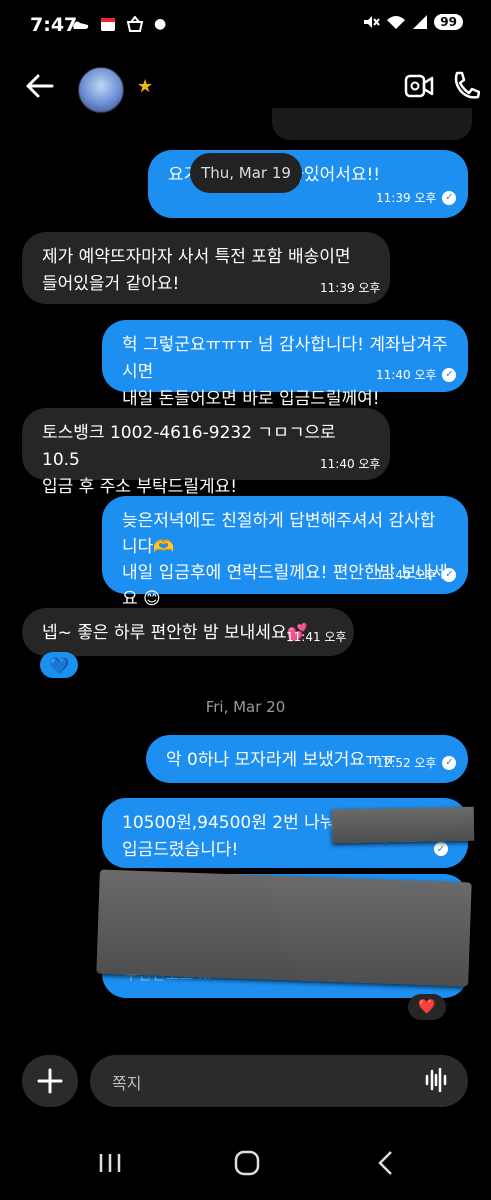  I want to click on calendar-icon, so click(108, 24).